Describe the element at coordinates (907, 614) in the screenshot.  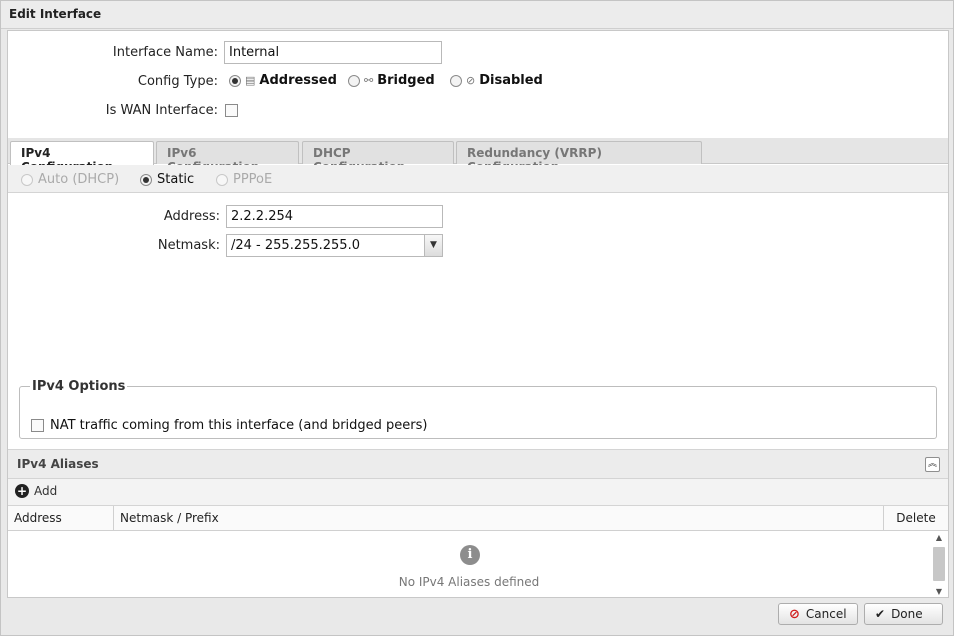
I see `done-label: Done` at that location.